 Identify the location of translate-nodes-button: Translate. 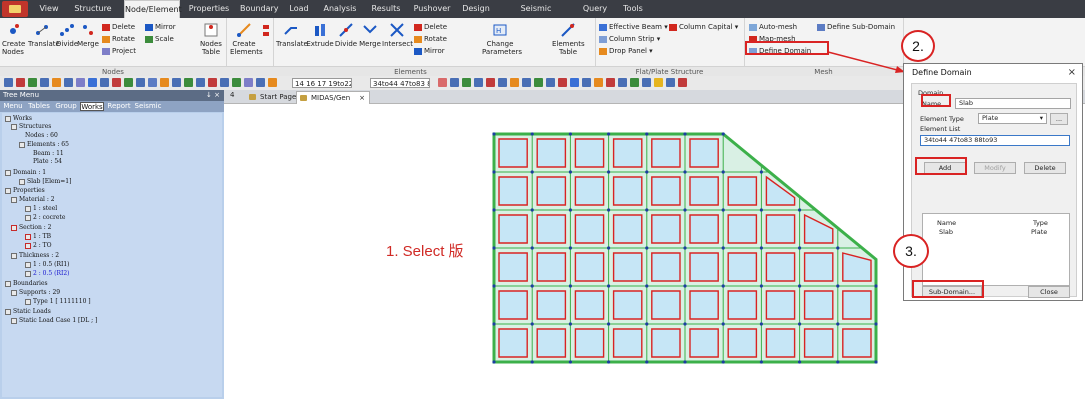
(44, 35).